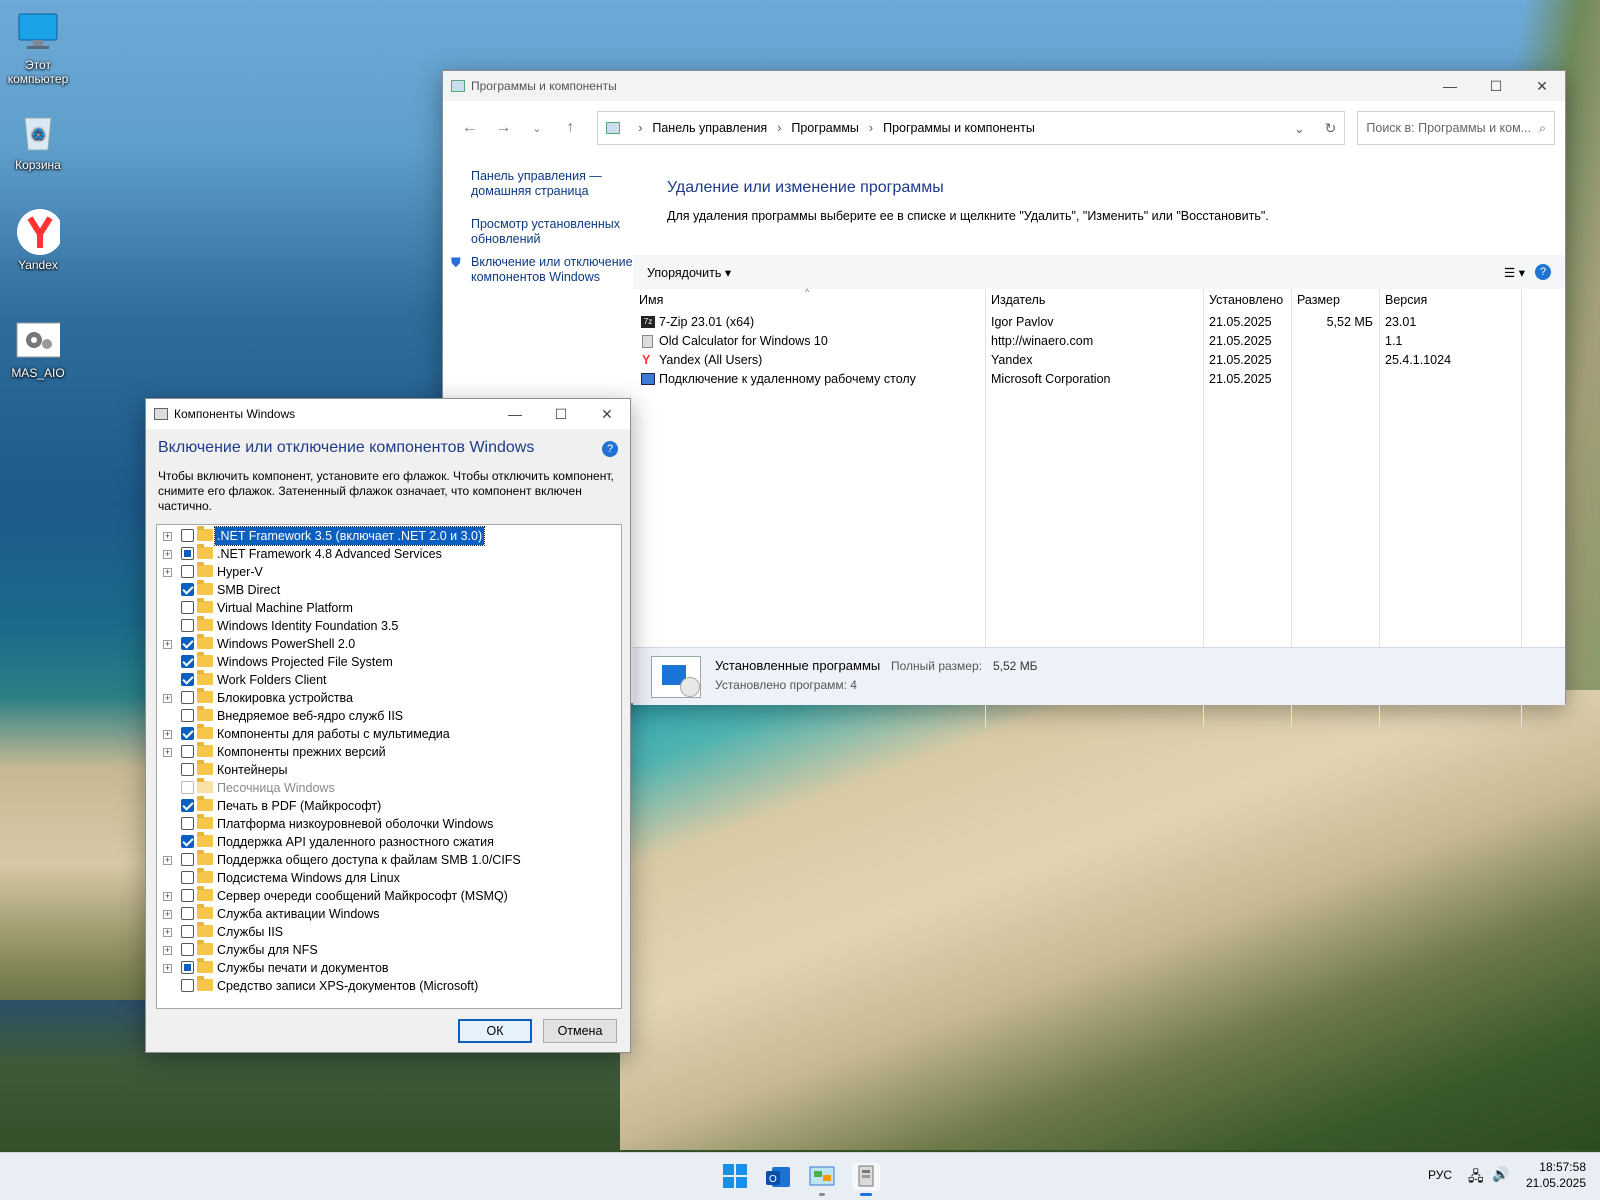  Describe the element at coordinates (1004, 86) in the screenshot. I see `cp-titlebar: Программы и компоненты — ☐ ✕` at that location.